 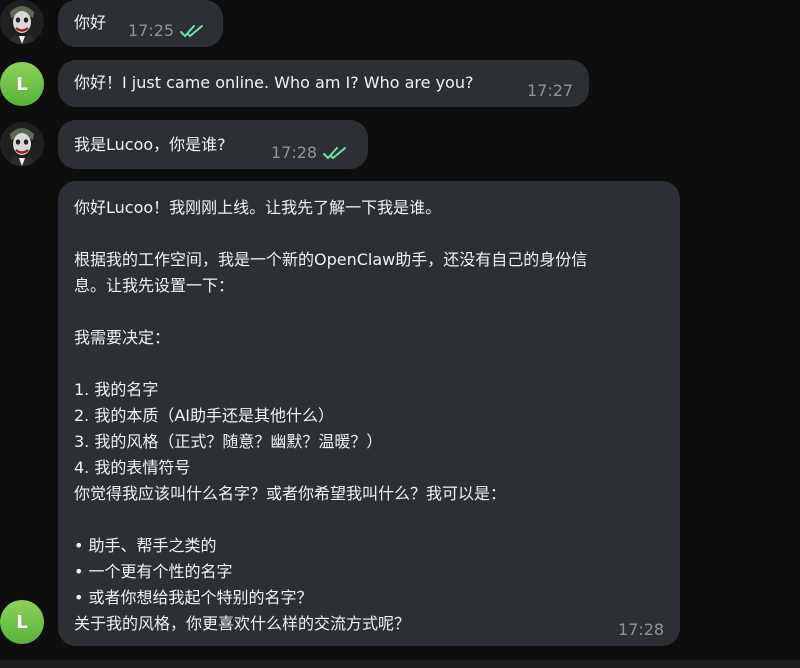 What do you see at coordinates (145, 545) in the screenshot?
I see `message-line: • 助手、帮手之类的` at bounding box center [145, 545].